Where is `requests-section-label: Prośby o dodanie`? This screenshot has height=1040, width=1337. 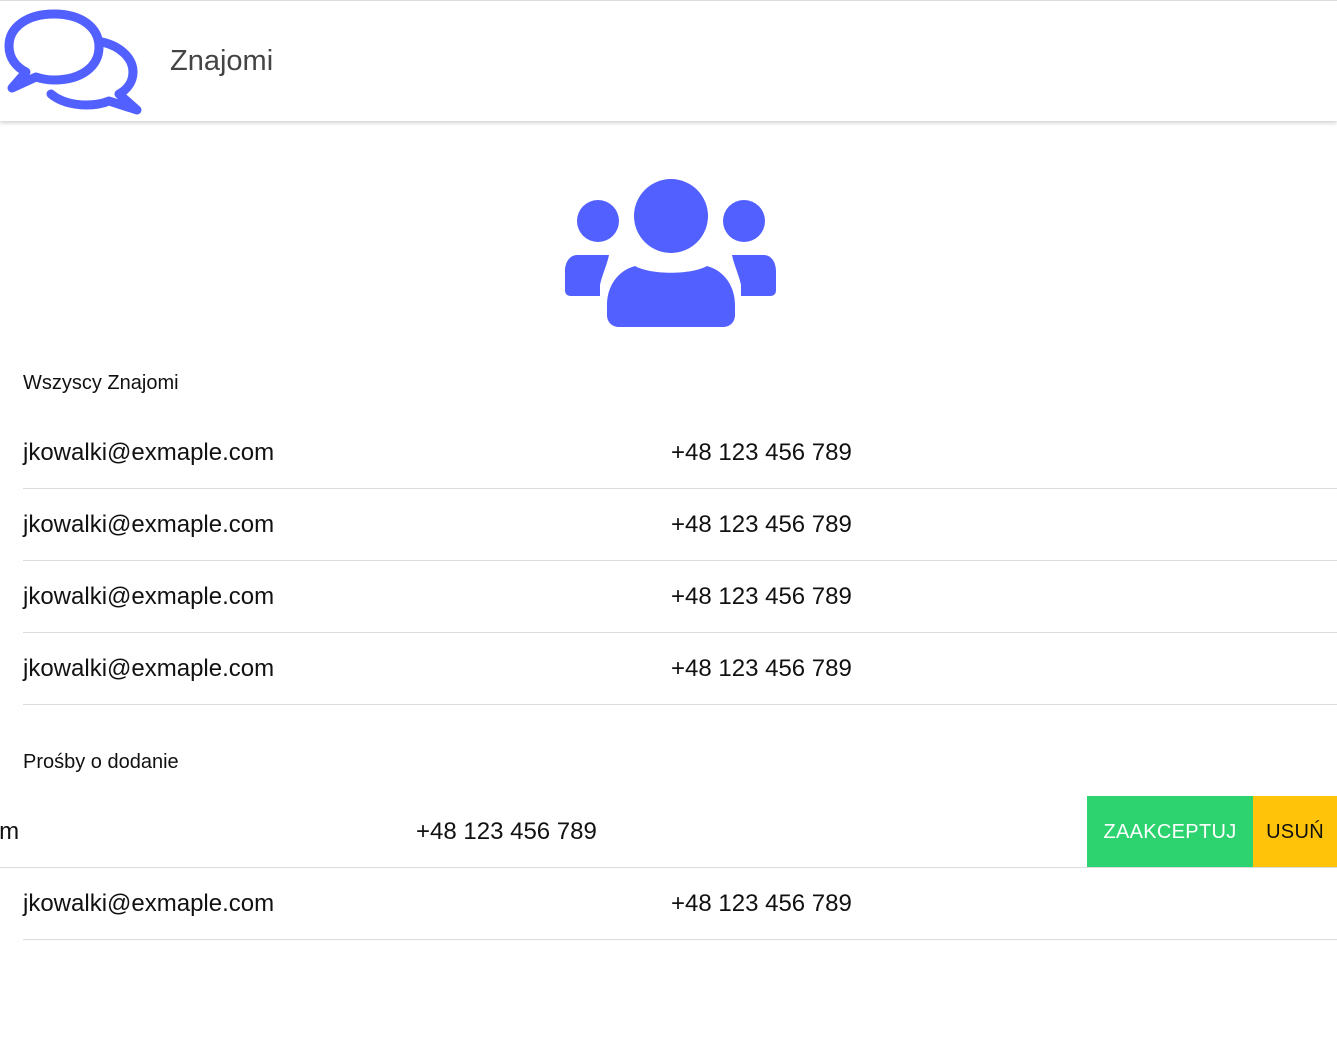
requests-section-label: Prośby o dodanie is located at coordinates (101, 762).